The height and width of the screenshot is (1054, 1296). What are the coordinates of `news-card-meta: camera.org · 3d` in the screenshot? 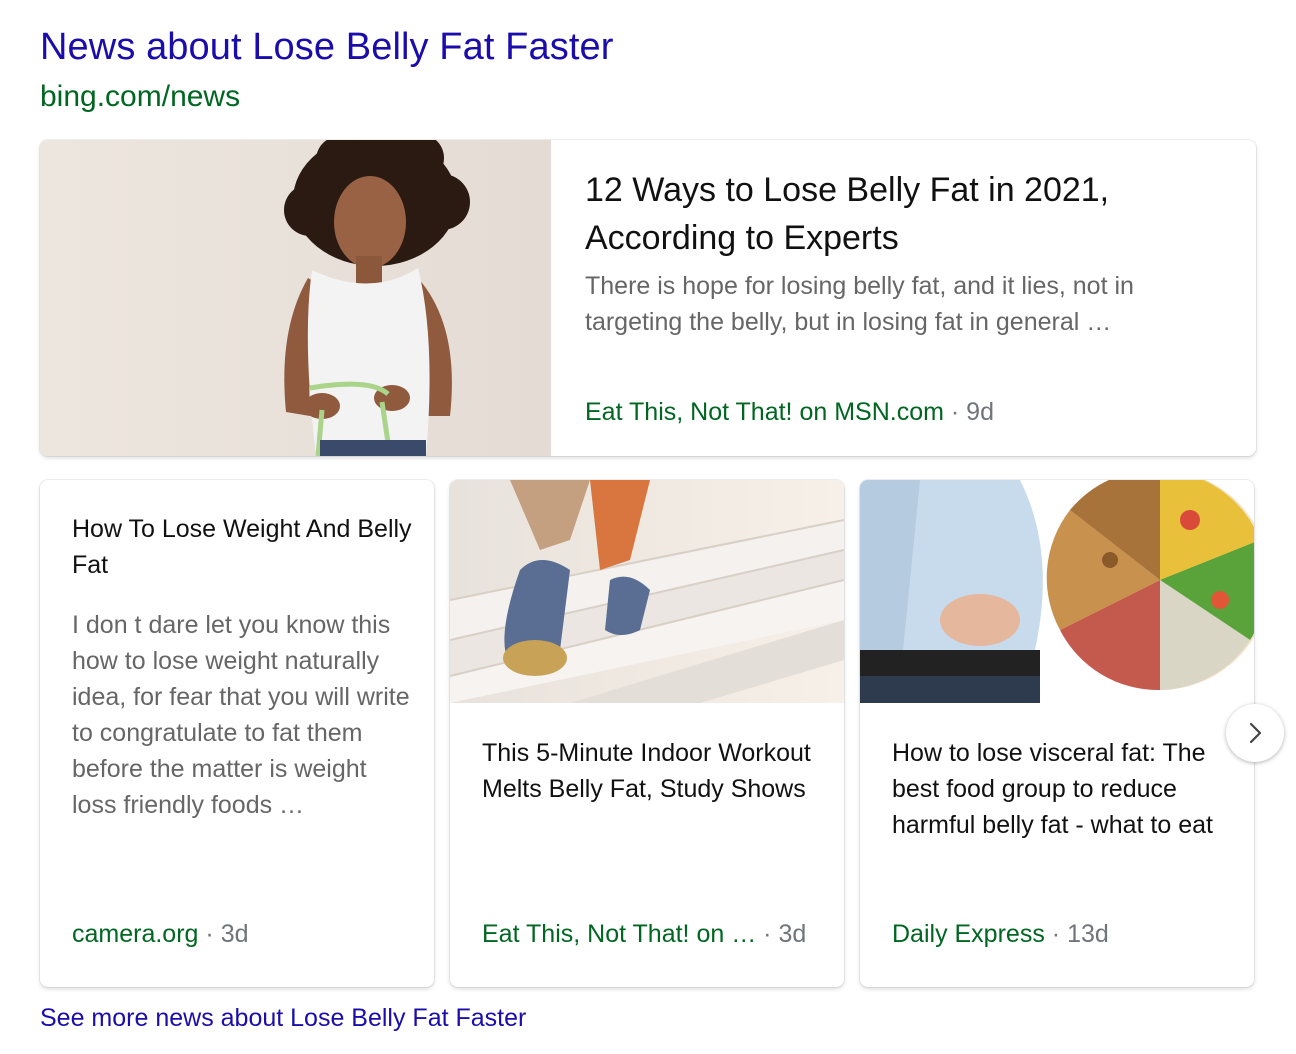 It's located at (160, 934).